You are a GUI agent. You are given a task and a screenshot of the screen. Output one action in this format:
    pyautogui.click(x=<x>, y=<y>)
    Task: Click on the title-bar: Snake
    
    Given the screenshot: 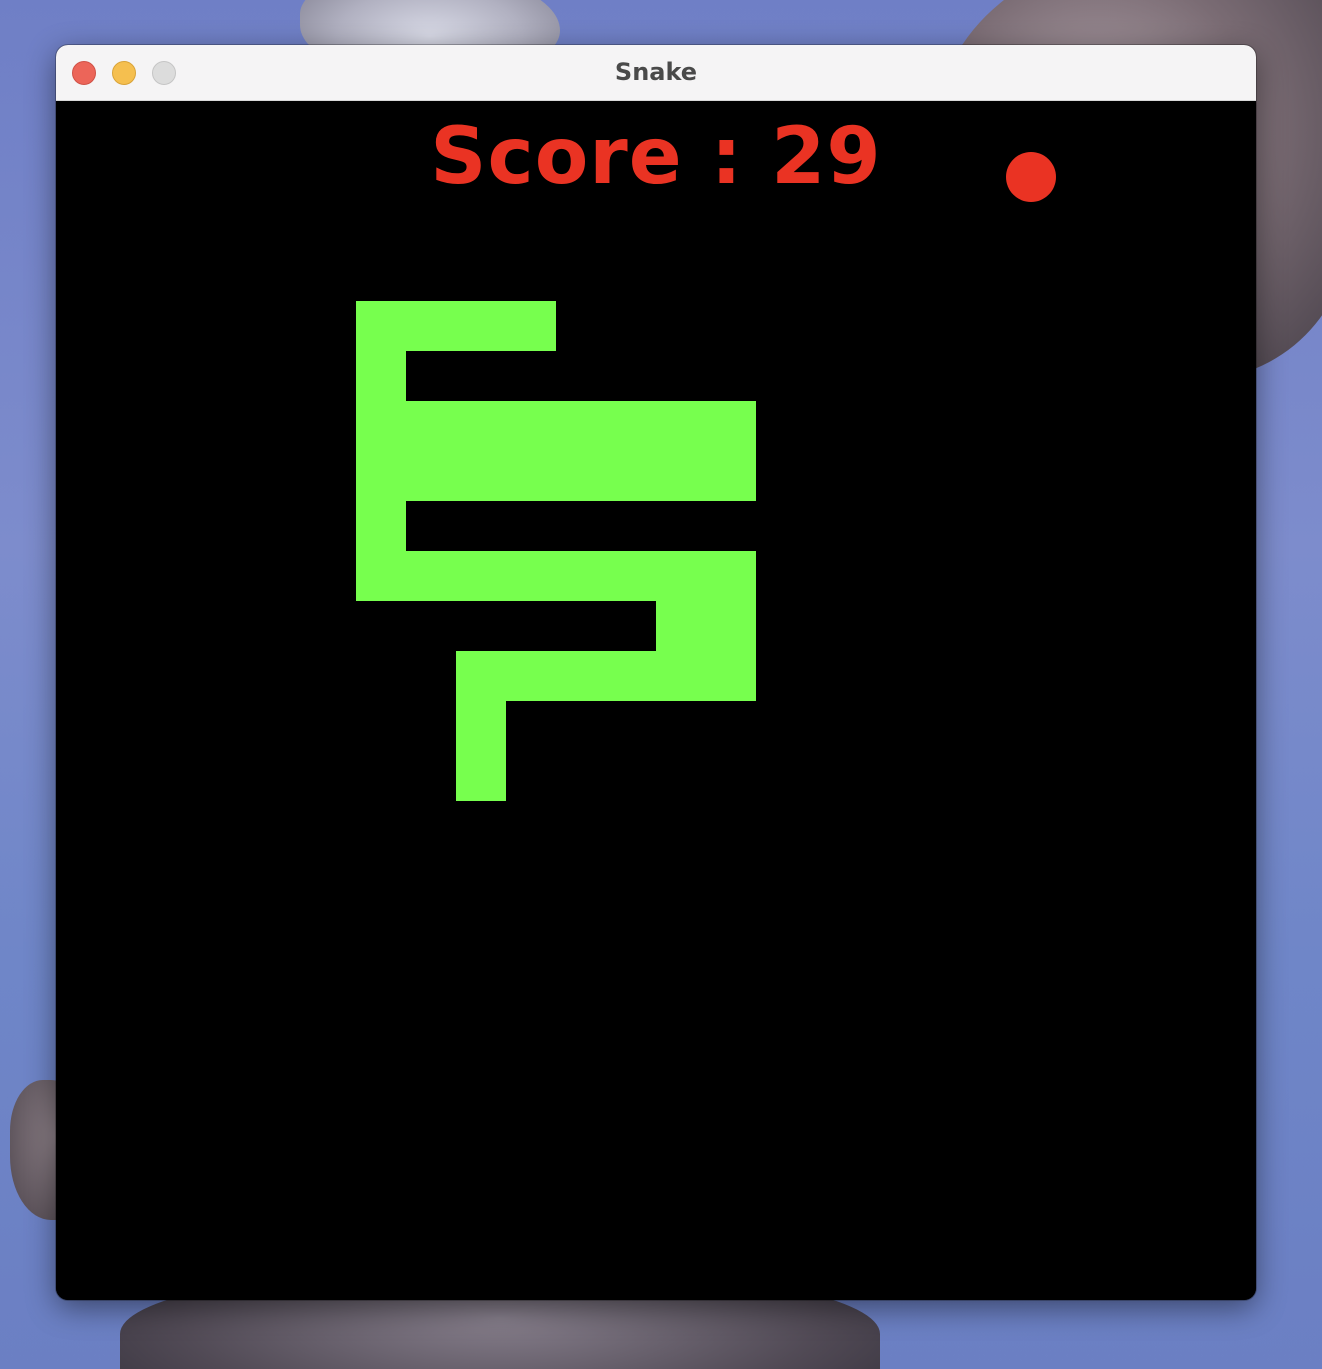 What is the action you would take?
    pyautogui.click(x=656, y=73)
    